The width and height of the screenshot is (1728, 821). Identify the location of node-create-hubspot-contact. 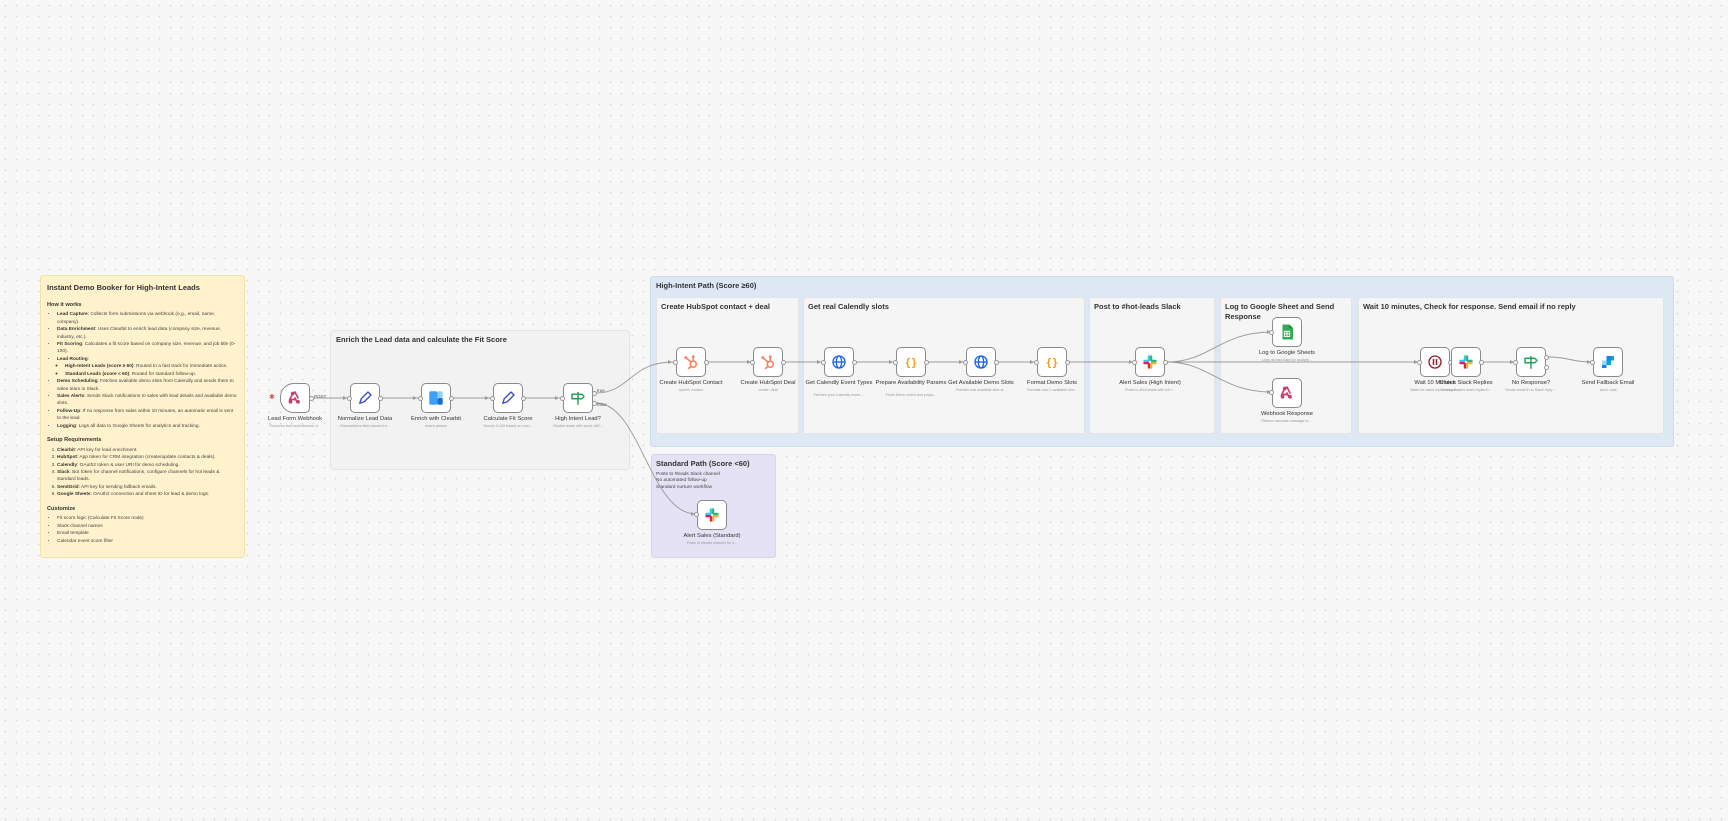
(691, 362).